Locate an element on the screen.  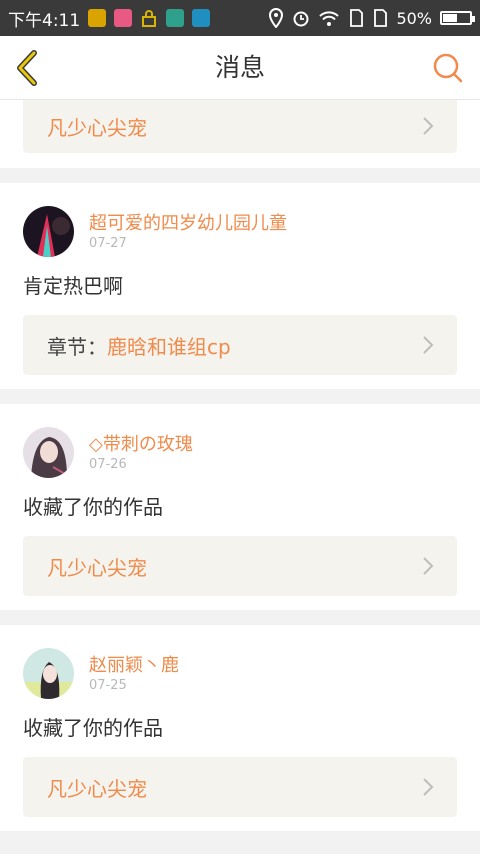
page-title: 消息 is located at coordinates (239, 67).